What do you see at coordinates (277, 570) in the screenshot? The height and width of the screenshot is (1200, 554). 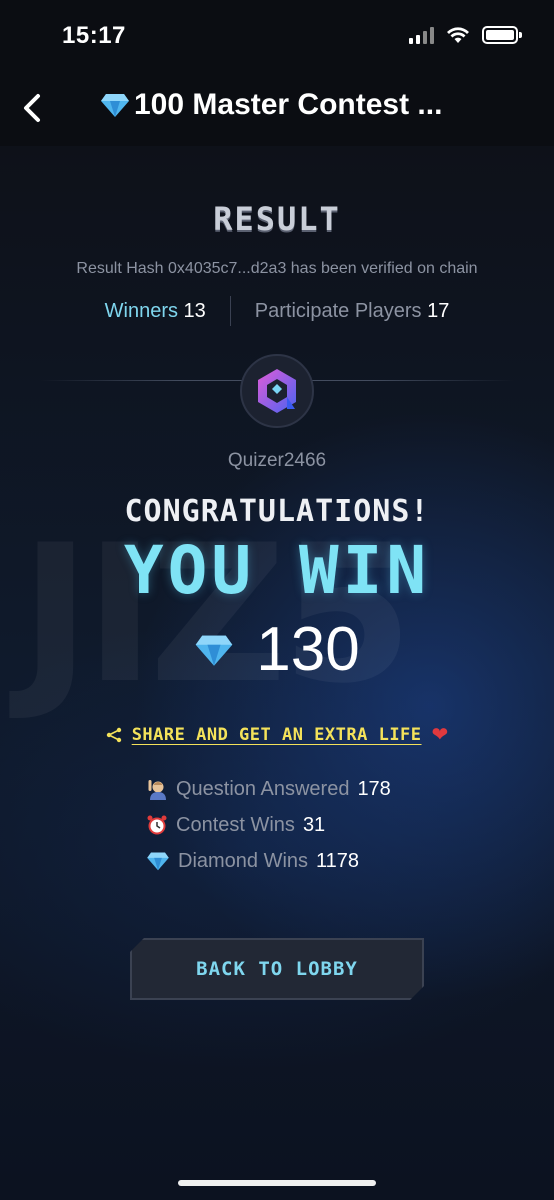 I see `you-win-text: YOU WIN` at bounding box center [277, 570].